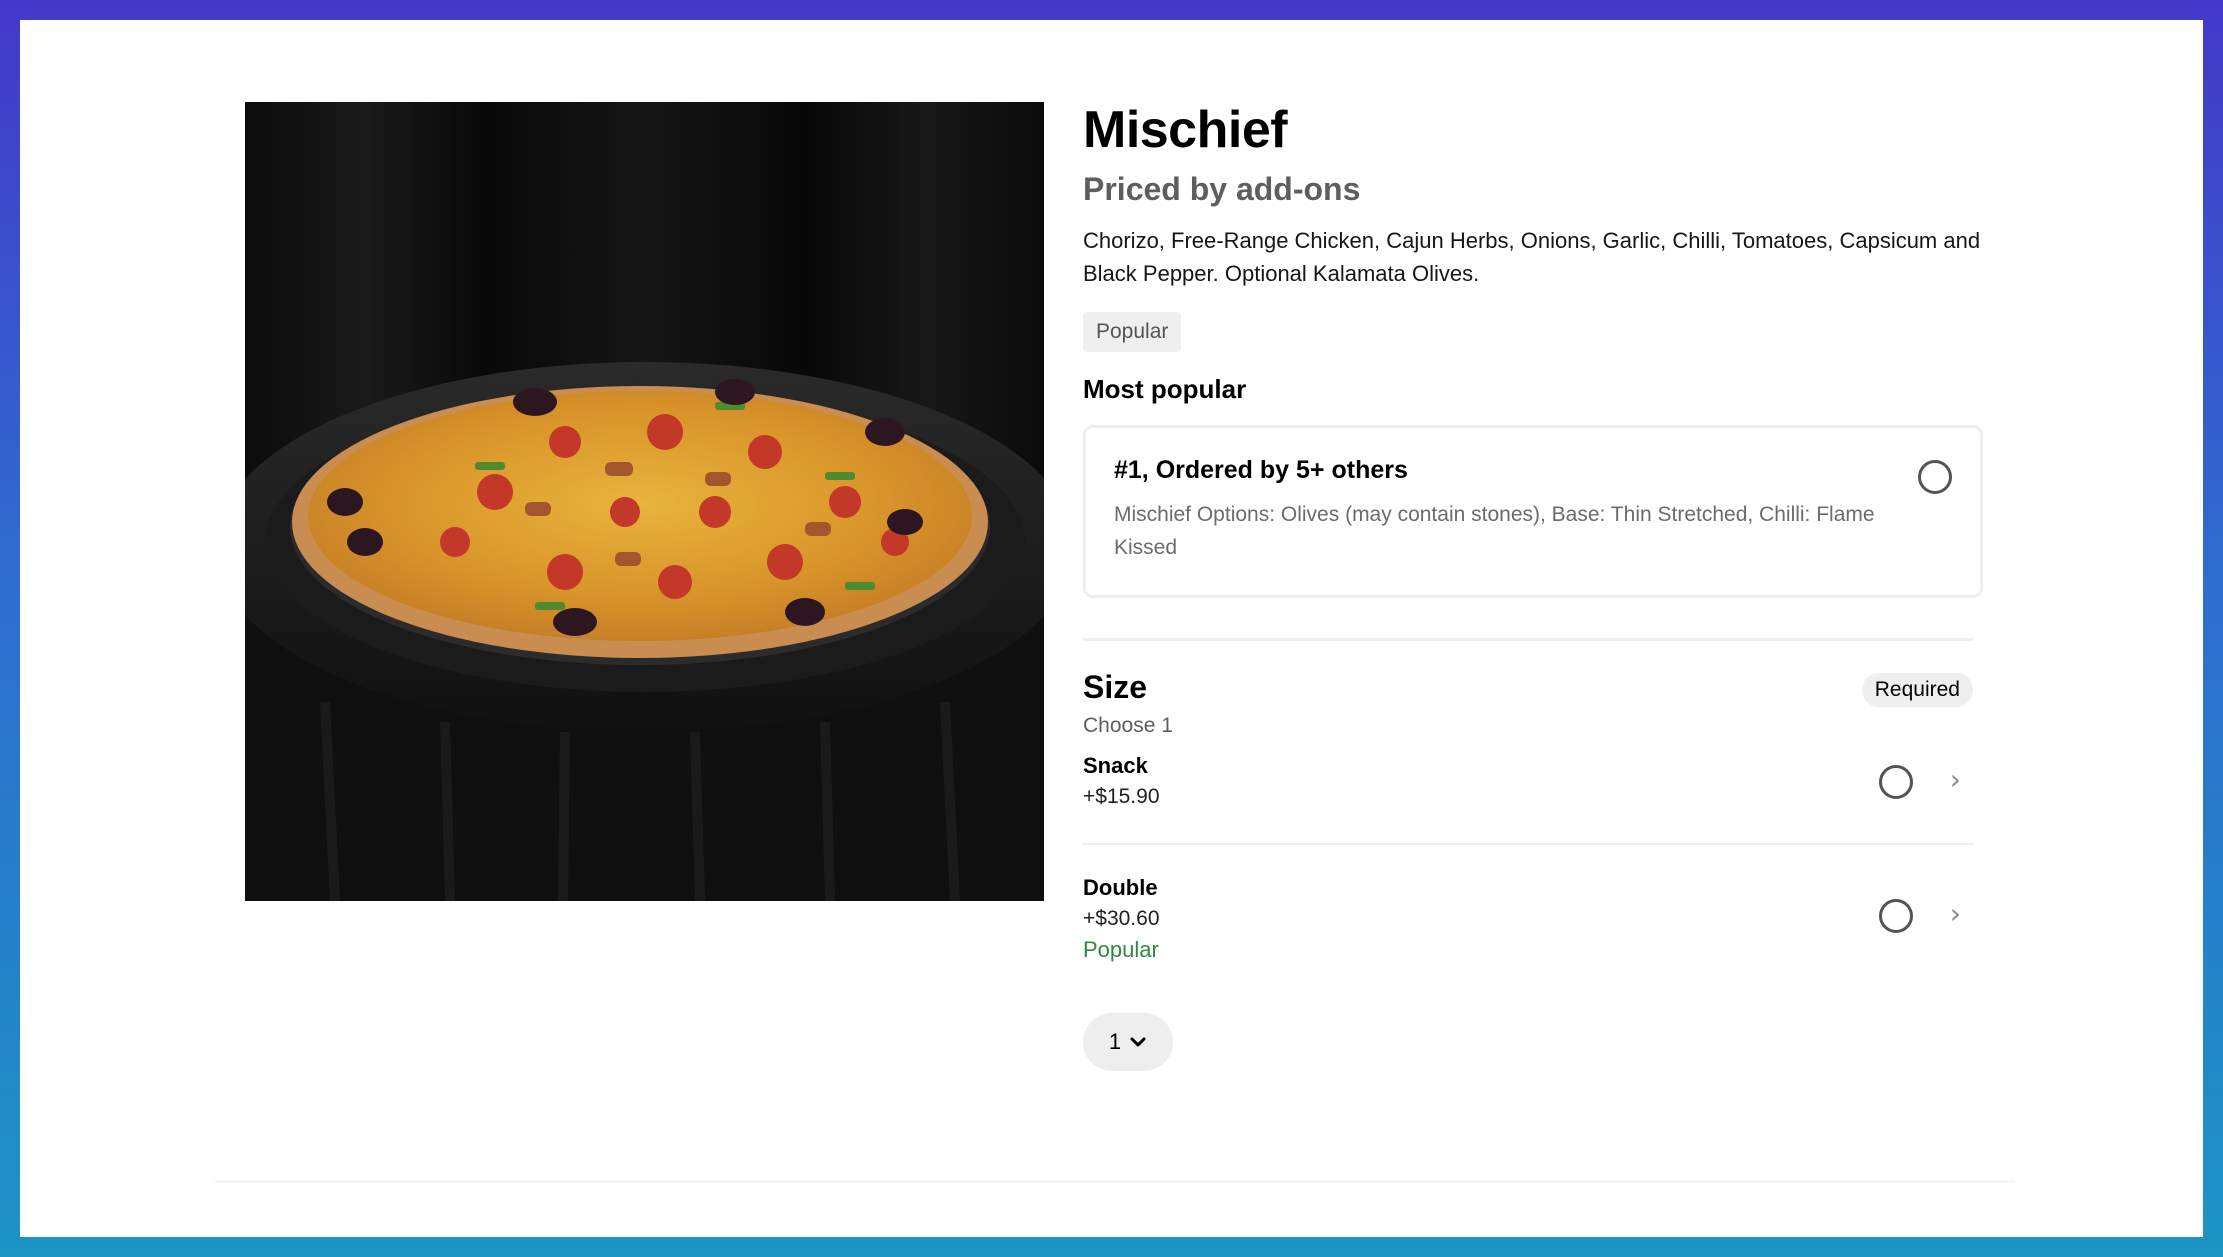 The height and width of the screenshot is (1257, 2223). I want to click on popular-badge: Popular, so click(1132, 332).